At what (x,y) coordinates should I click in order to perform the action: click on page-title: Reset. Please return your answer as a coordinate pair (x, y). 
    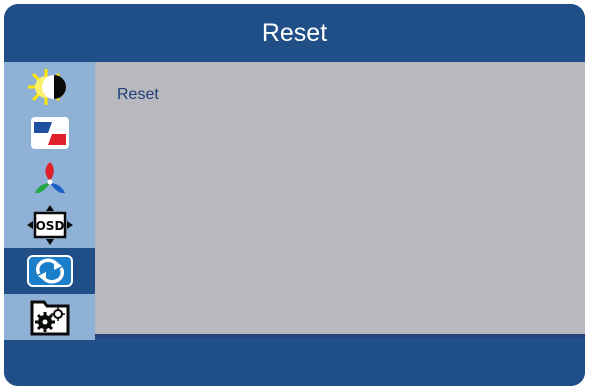
    Looking at the image, I should click on (294, 32).